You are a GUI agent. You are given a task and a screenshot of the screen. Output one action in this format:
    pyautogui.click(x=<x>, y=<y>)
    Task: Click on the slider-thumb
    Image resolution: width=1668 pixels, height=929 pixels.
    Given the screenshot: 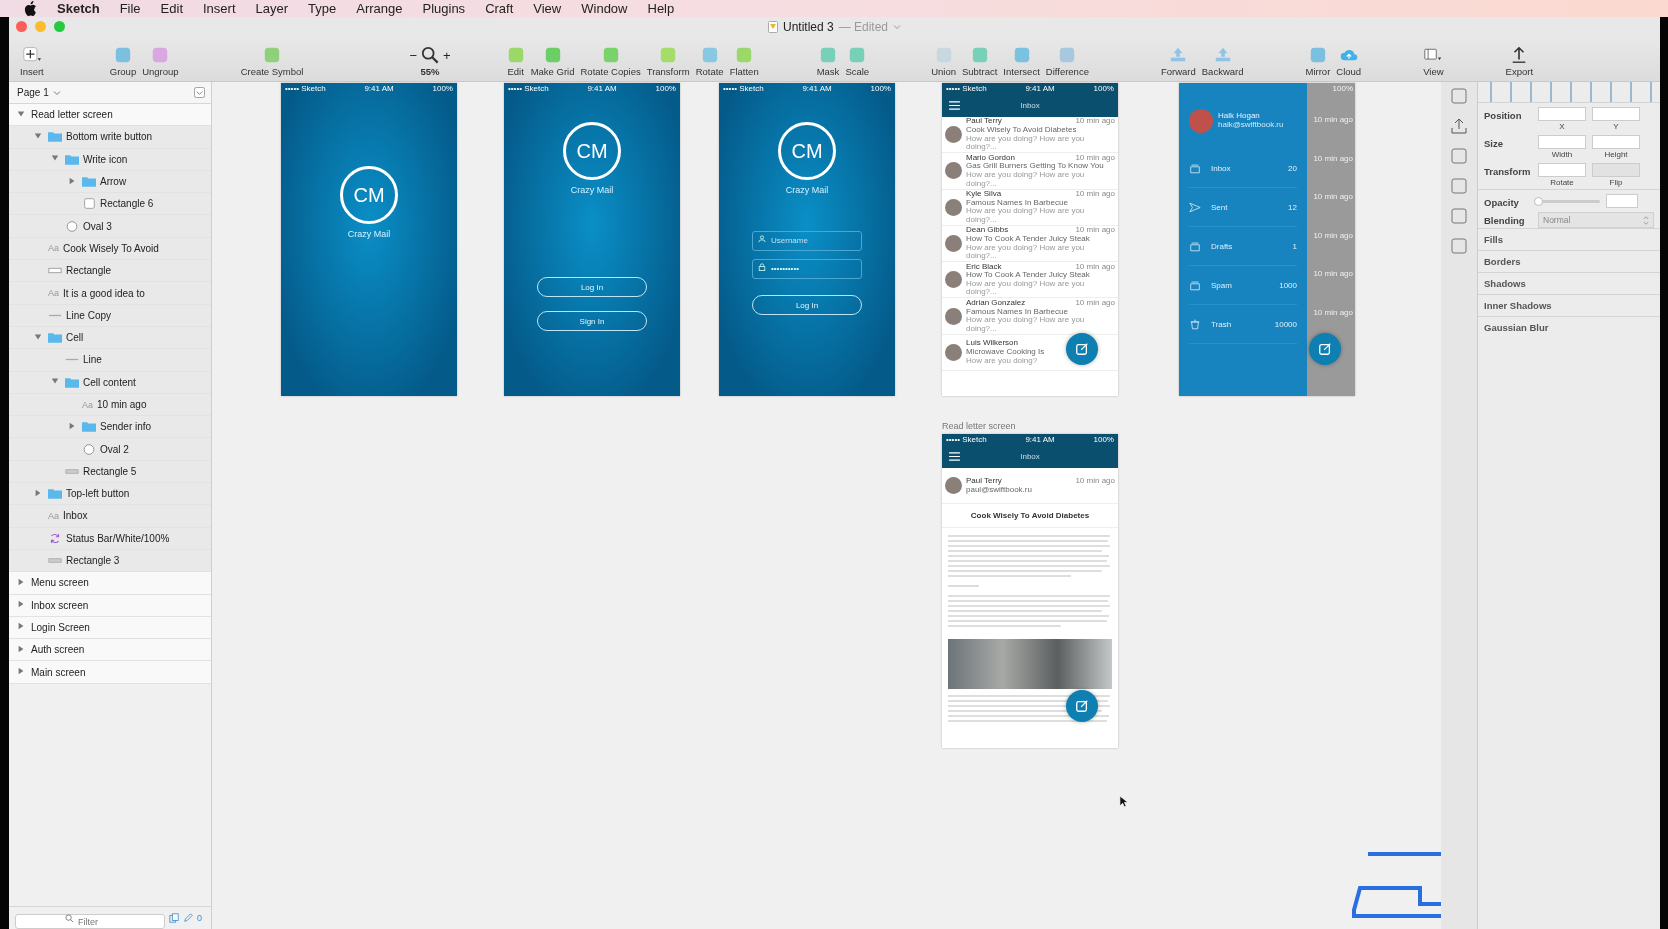 What is the action you would take?
    pyautogui.click(x=1538, y=201)
    